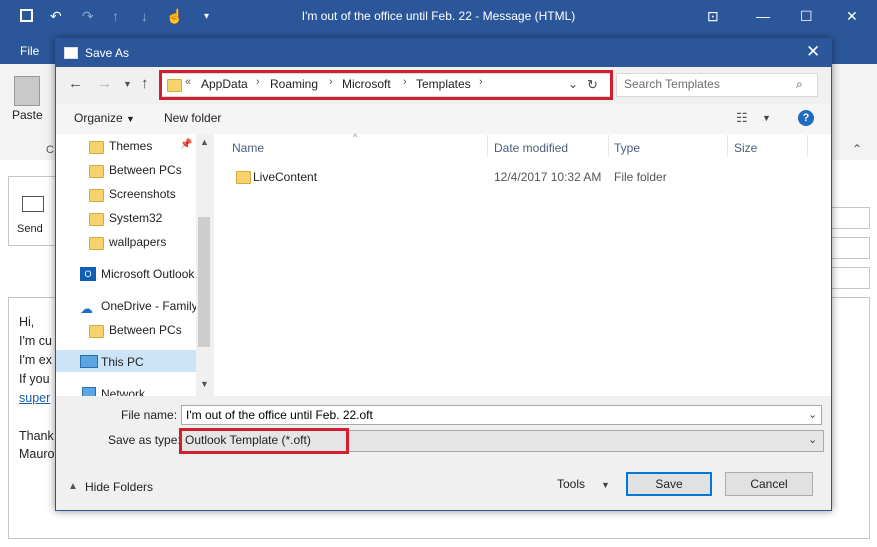 The height and width of the screenshot is (547, 877). What do you see at coordinates (30, 229) in the screenshot?
I see `send-label: Send` at bounding box center [30, 229].